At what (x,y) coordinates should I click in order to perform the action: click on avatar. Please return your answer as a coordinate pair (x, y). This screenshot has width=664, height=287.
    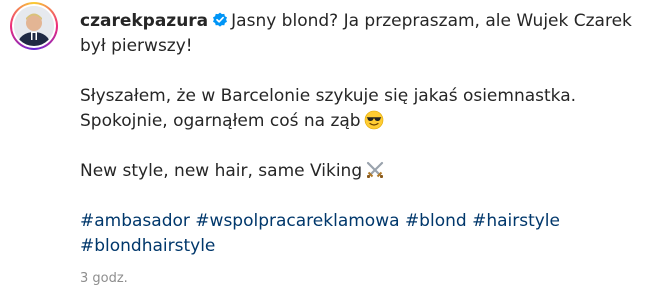
    Looking at the image, I should click on (34, 26).